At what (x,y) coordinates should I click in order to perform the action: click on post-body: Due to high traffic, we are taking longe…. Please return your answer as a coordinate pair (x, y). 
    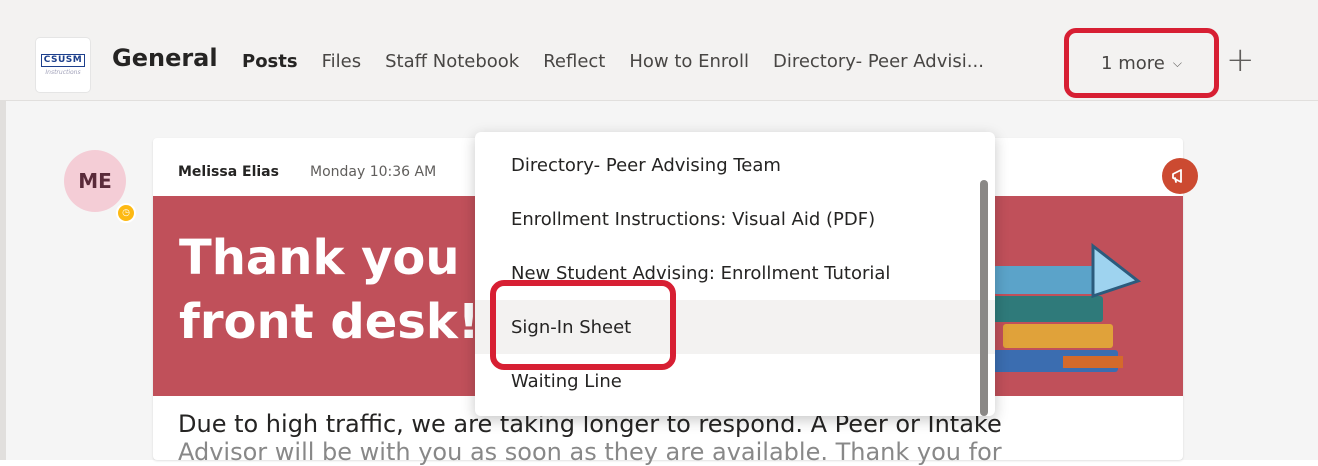
    Looking at the image, I should click on (590, 438).